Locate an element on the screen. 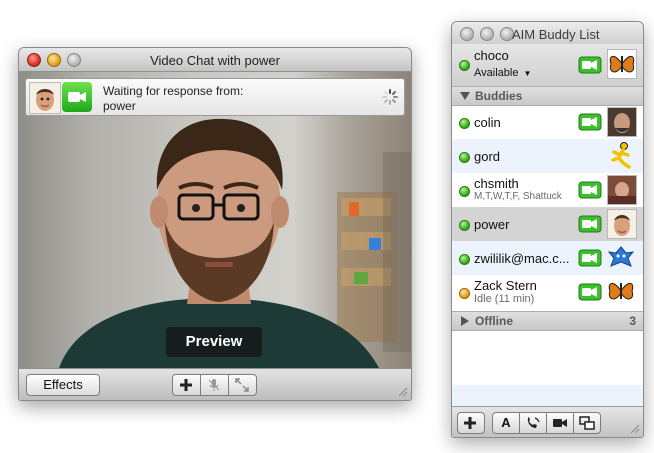 The image size is (654, 453). status-buddy-name: power is located at coordinates (119, 106).